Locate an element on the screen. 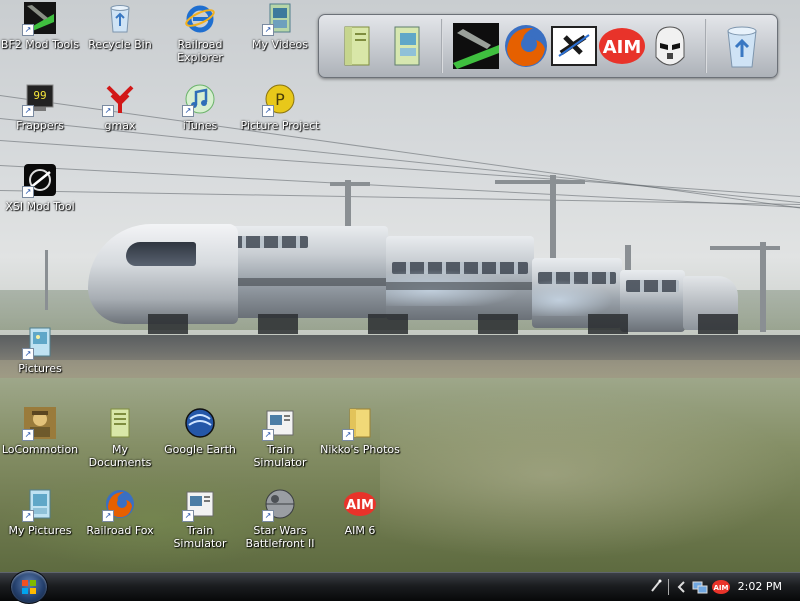  desktop-icon-label: gmax is located at coordinates (120, 125).